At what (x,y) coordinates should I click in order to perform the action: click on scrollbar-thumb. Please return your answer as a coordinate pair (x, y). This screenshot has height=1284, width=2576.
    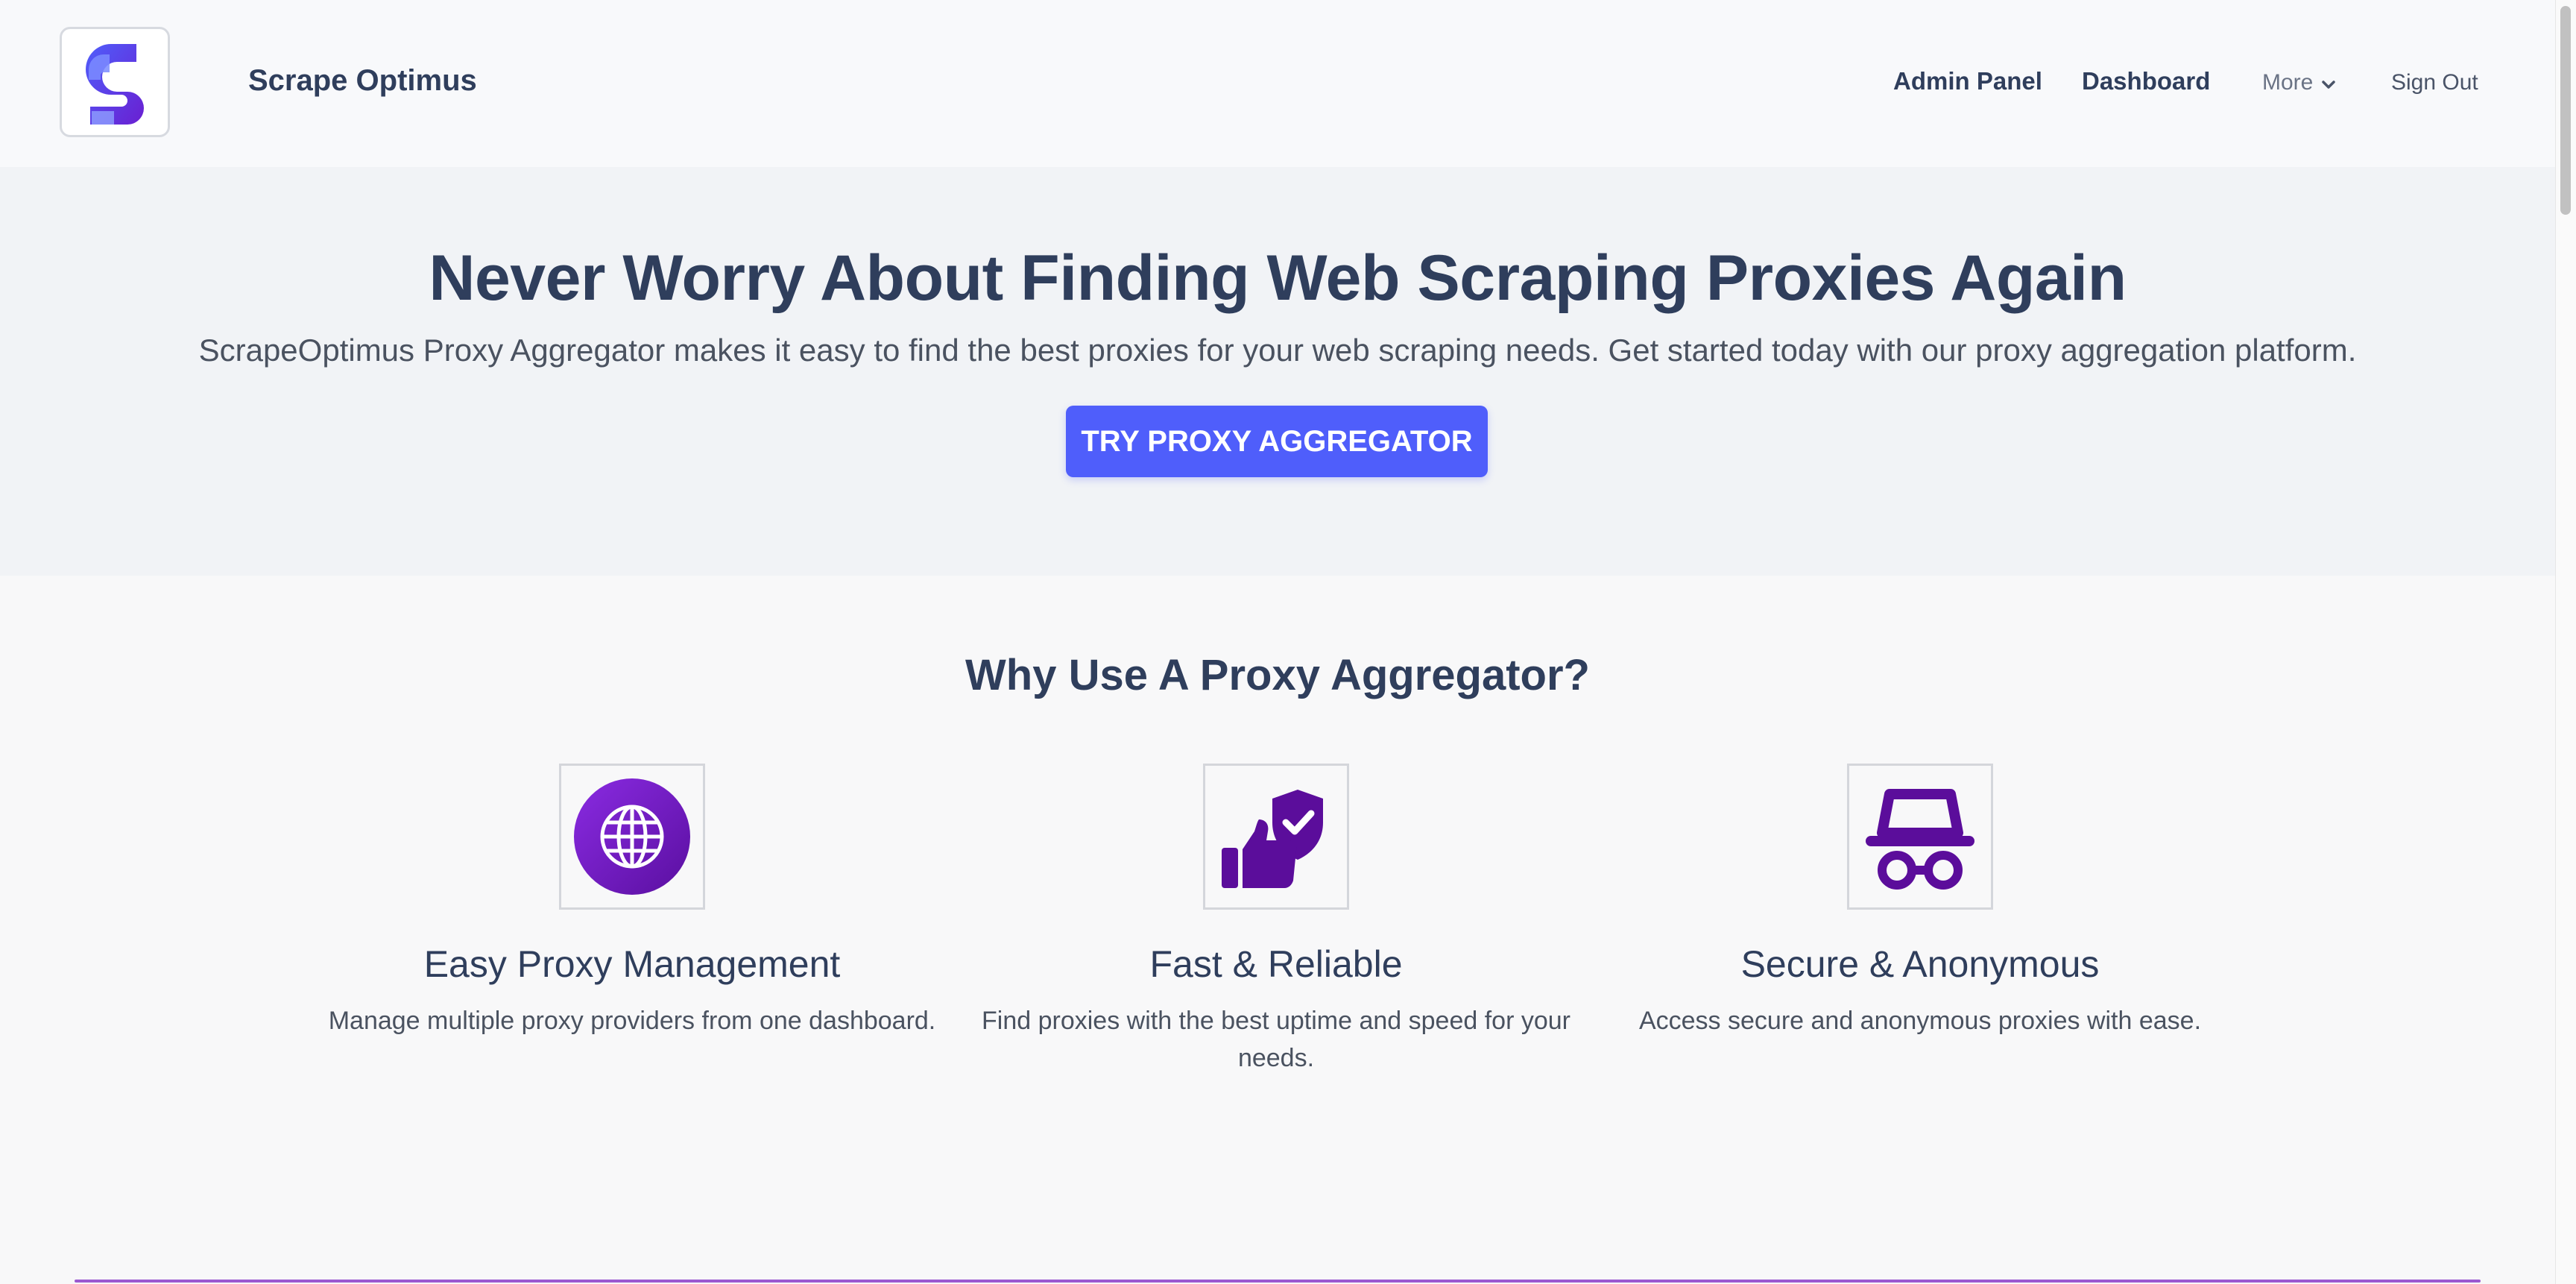
    Looking at the image, I should click on (2565, 111).